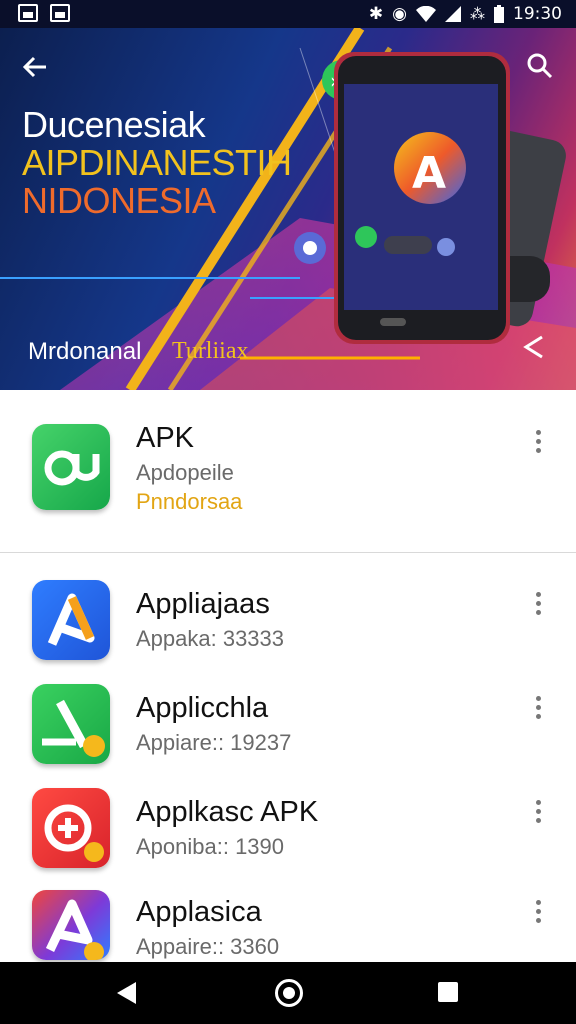  I want to click on app-subtitle: Appaka: 33333, so click(210, 638).